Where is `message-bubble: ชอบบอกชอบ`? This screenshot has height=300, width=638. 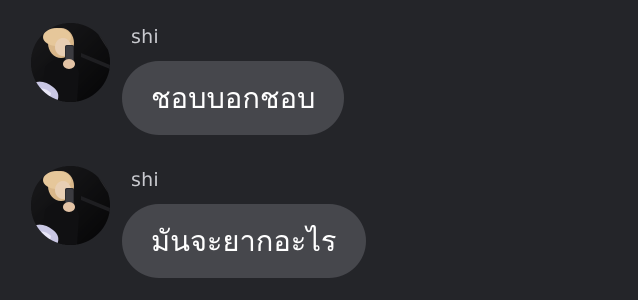
message-bubble: ชอบบอกชอบ is located at coordinates (233, 98).